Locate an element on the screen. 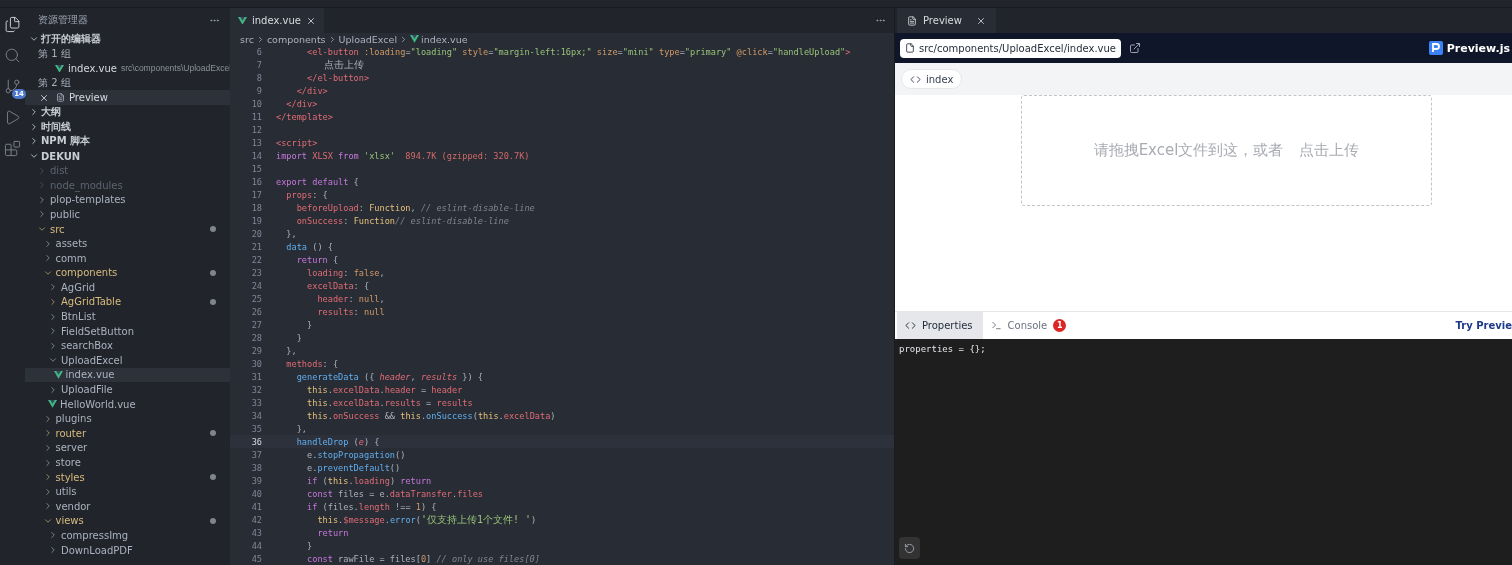 Image resolution: width=1512 pixels, height=565 pixels. tree-item: src is located at coordinates (127, 229).